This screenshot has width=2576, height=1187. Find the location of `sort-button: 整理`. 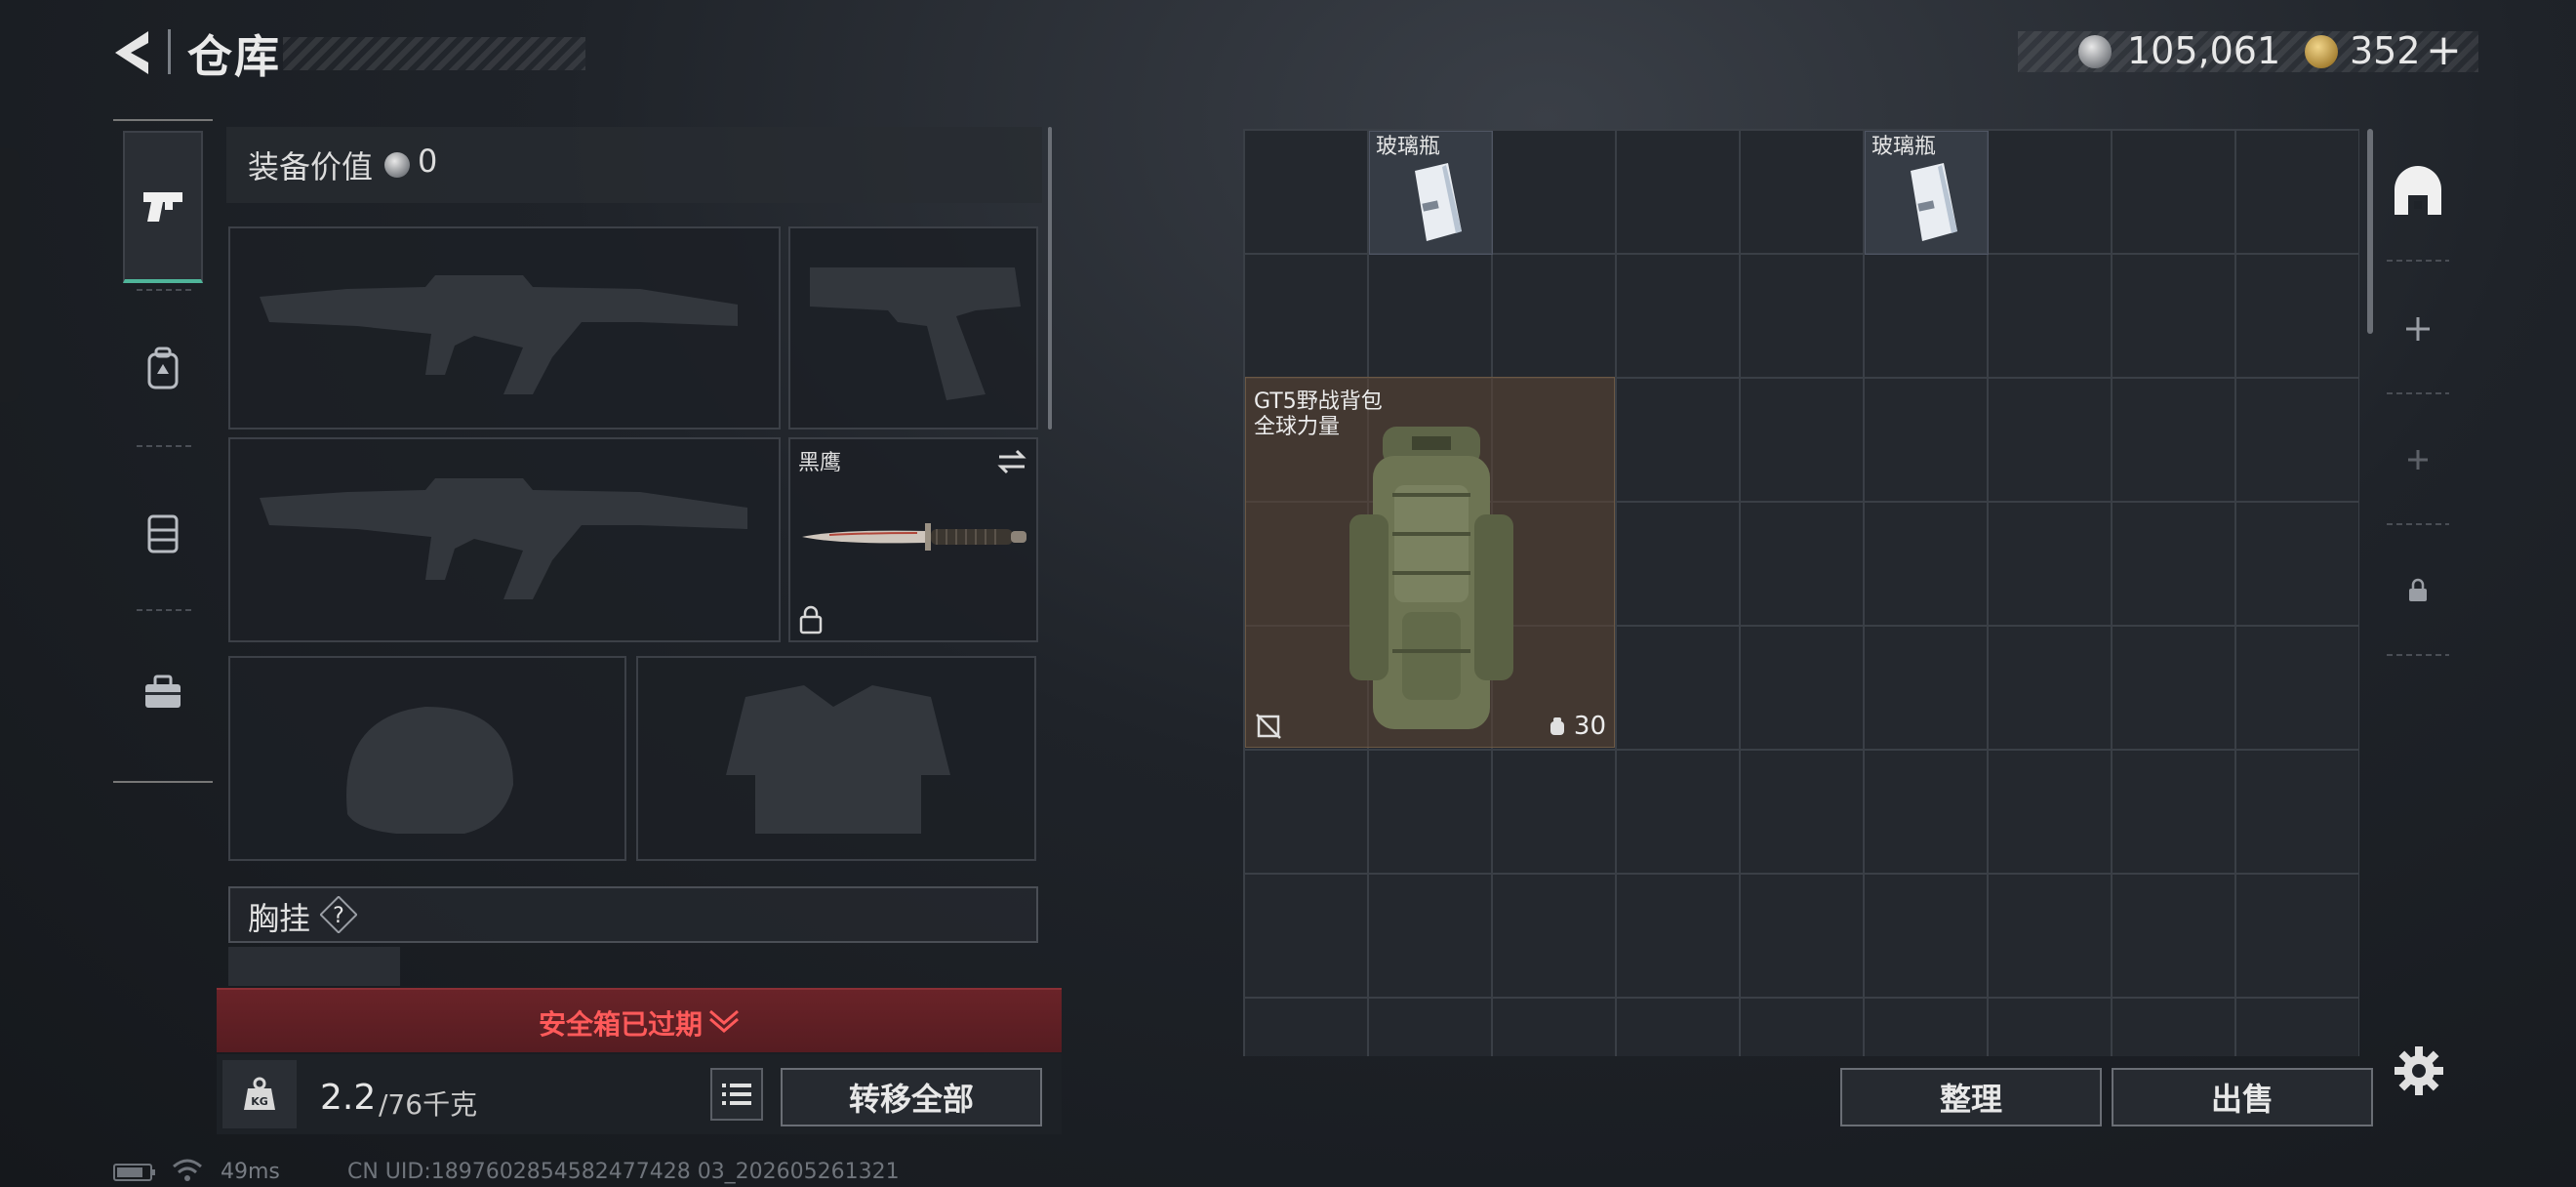

sort-button: 整理 is located at coordinates (1971, 1097).